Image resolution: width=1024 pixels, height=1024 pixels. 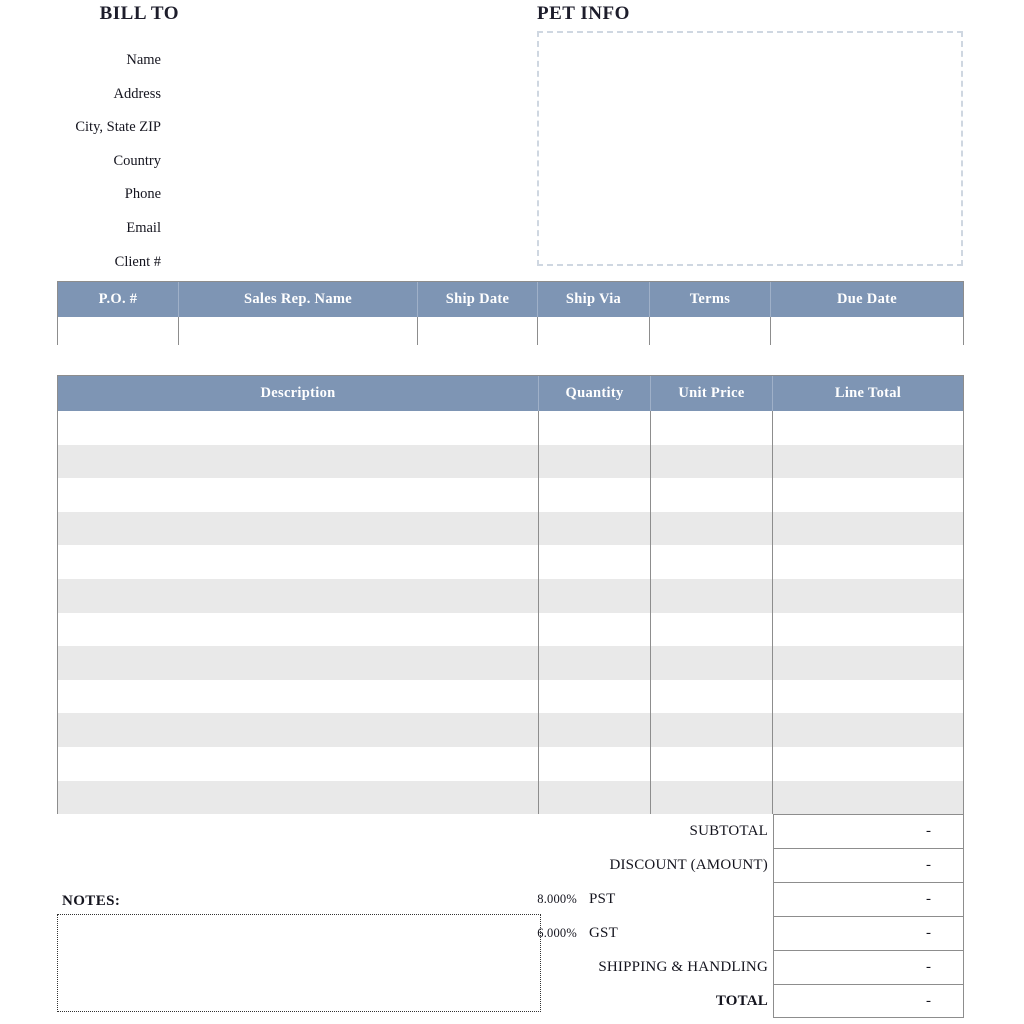 What do you see at coordinates (557, 899) in the screenshot?
I see `totals-rate-pst: 8.000%` at bounding box center [557, 899].